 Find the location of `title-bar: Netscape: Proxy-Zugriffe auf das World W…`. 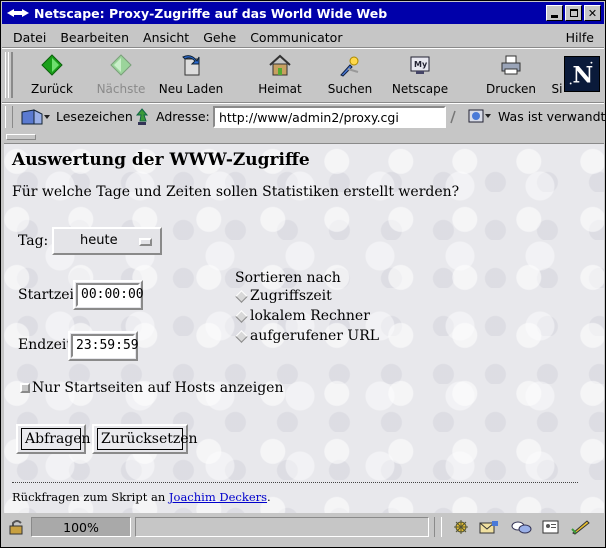

title-bar: Netscape: Proxy-Zugriffe auf das World W… is located at coordinates (303, 13).